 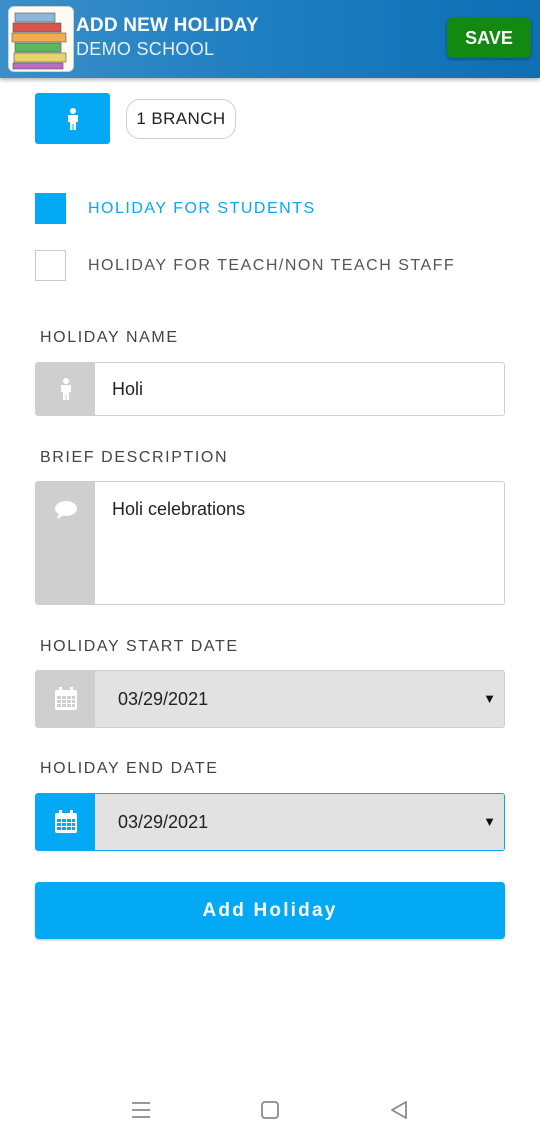 I want to click on back-icon, so click(x=399, y=1110).